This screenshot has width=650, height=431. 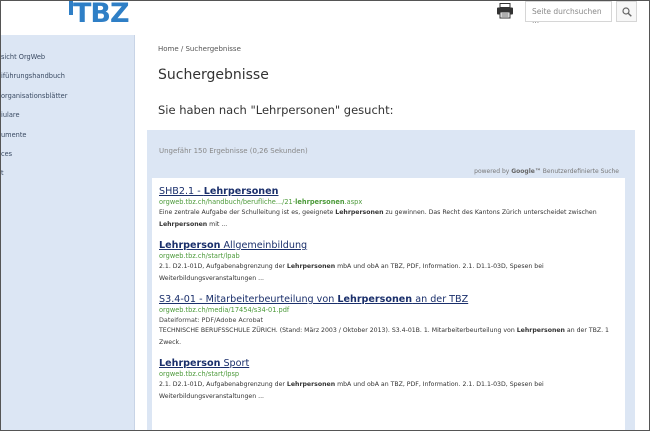 What do you see at coordinates (224, 310) in the screenshot?
I see `result-url: orgweb.tbz.ch/media/17454/s34-01.pdf` at bounding box center [224, 310].